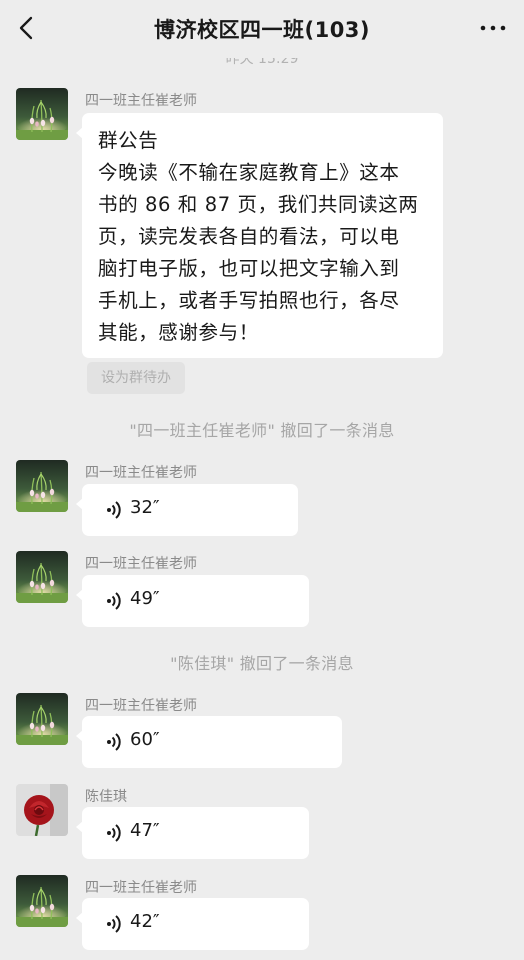 The width and height of the screenshot is (524, 960). I want to click on notice-line: 今晚读《不输在家庭教育上》这本, so click(249, 172).